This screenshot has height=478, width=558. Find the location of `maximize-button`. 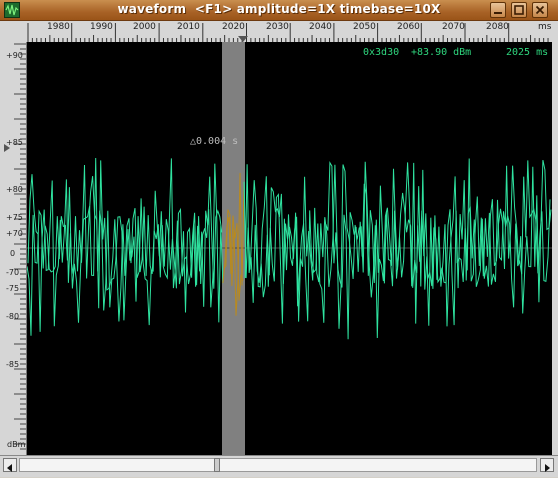

maximize-button is located at coordinates (519, 10).